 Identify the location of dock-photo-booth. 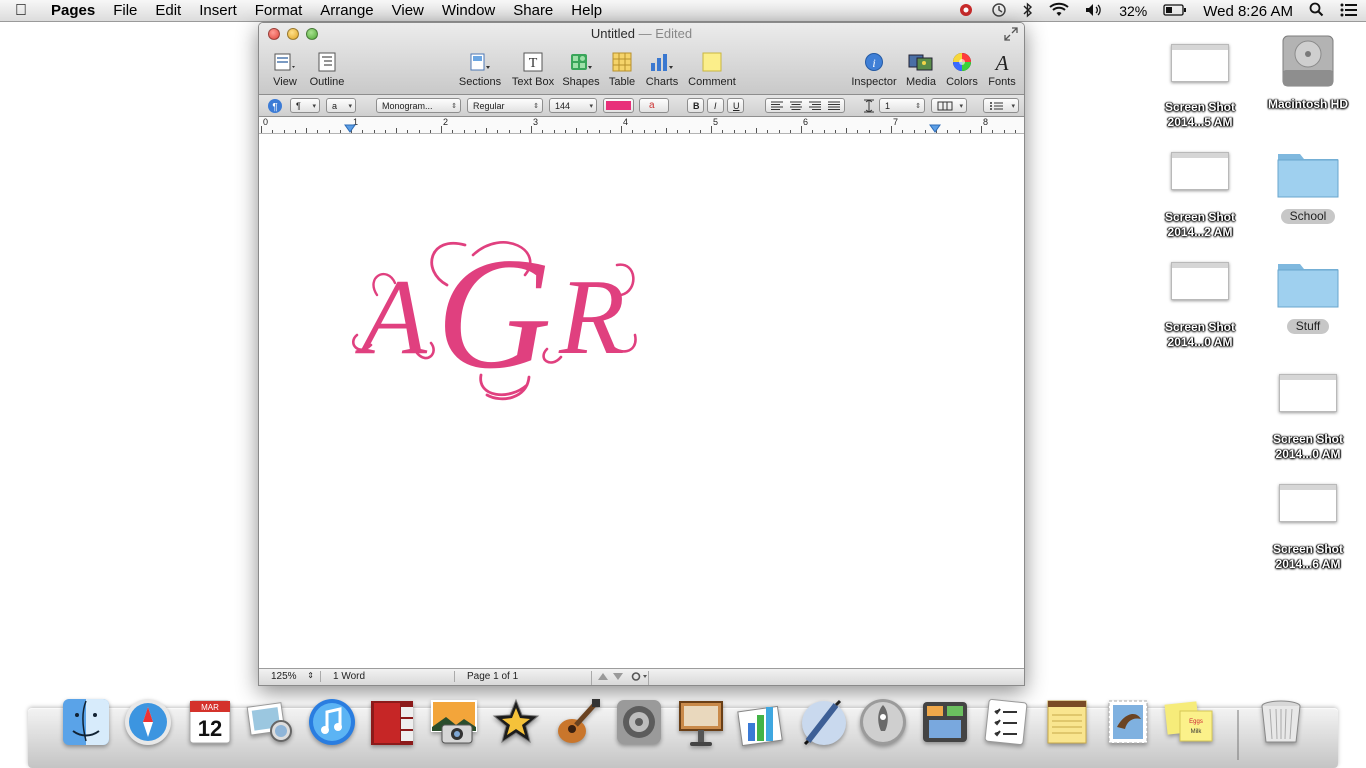
(392, 722).